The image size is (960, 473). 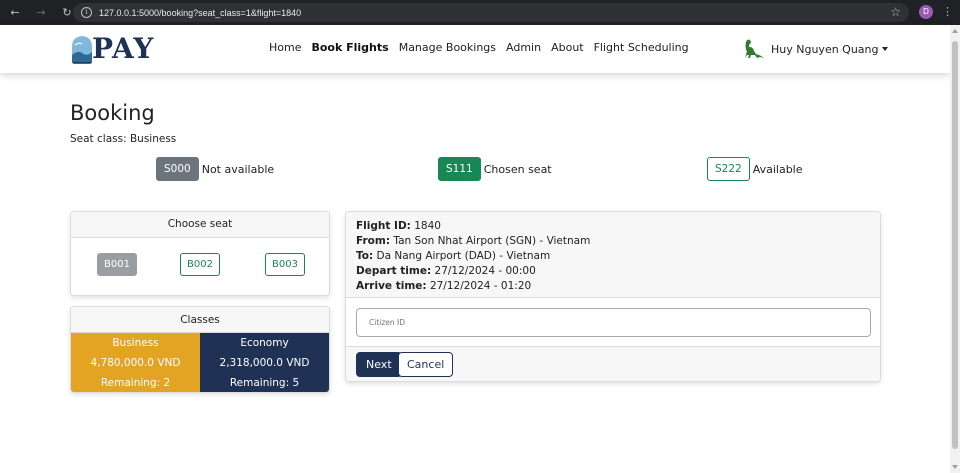 I want to click on flight-depart-line: Depart time: 27/12/2024 - 00:00, so click(x=613, y=271).